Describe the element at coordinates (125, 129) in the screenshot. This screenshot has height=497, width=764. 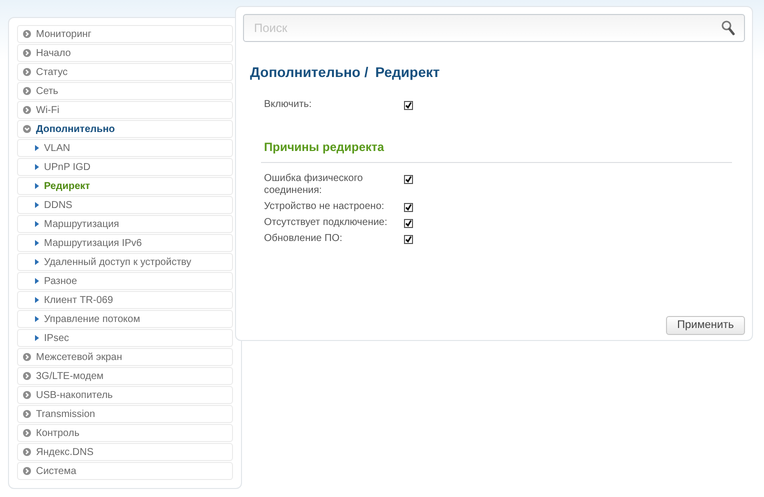
I see `menu-item: Дополнительно` at that location.